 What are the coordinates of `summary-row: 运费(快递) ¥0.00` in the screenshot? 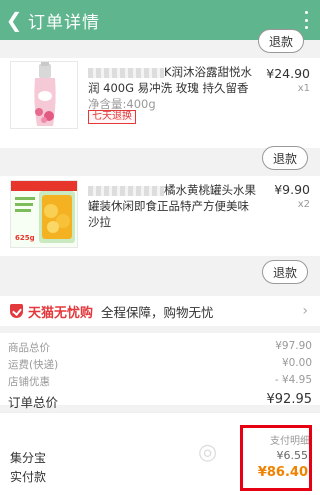 It's located at (160, 364).